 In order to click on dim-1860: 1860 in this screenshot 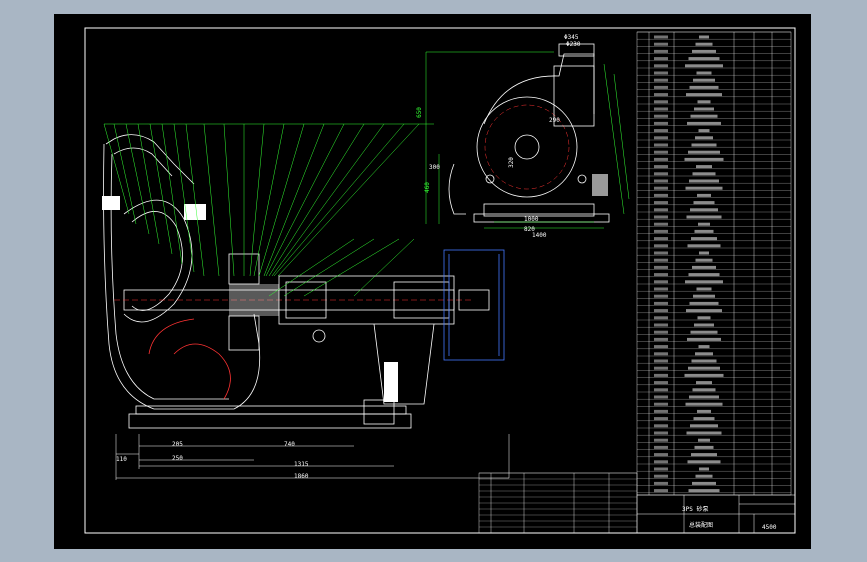, I will do `click(301, 476)`.